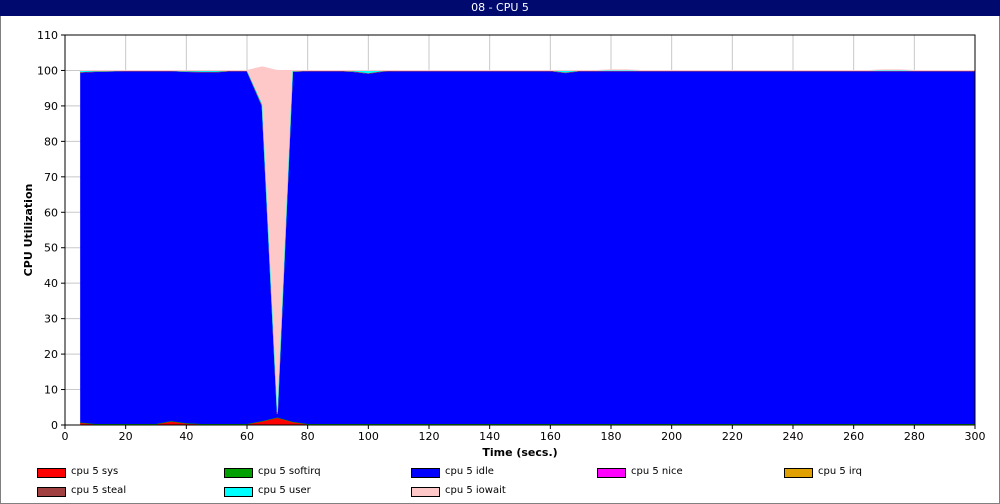 This screenshot has height=504, width=1000. I want to click on y-tick-label: 90, so click(51, 106).